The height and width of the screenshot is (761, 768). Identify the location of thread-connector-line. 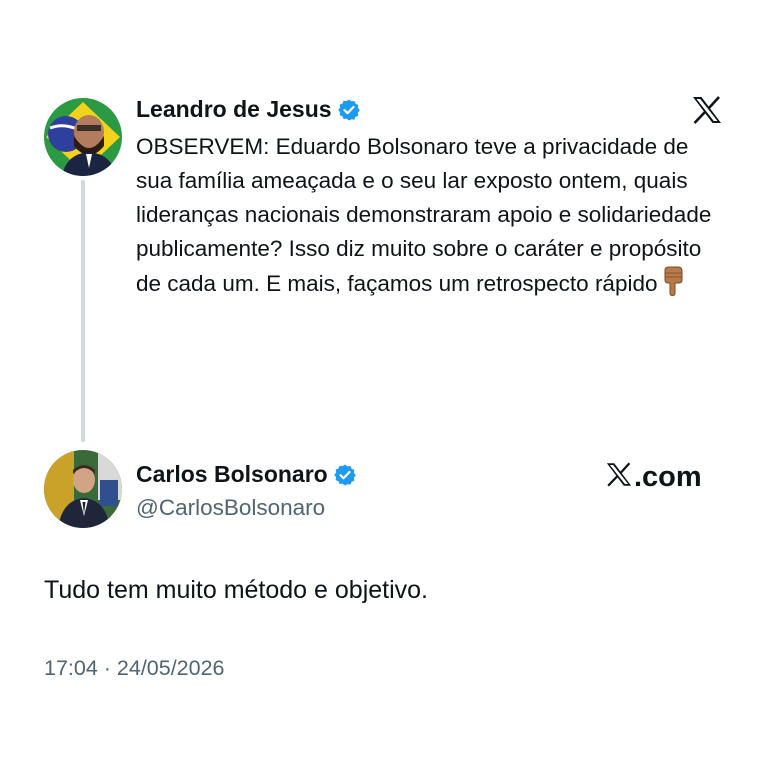
(83, 311).